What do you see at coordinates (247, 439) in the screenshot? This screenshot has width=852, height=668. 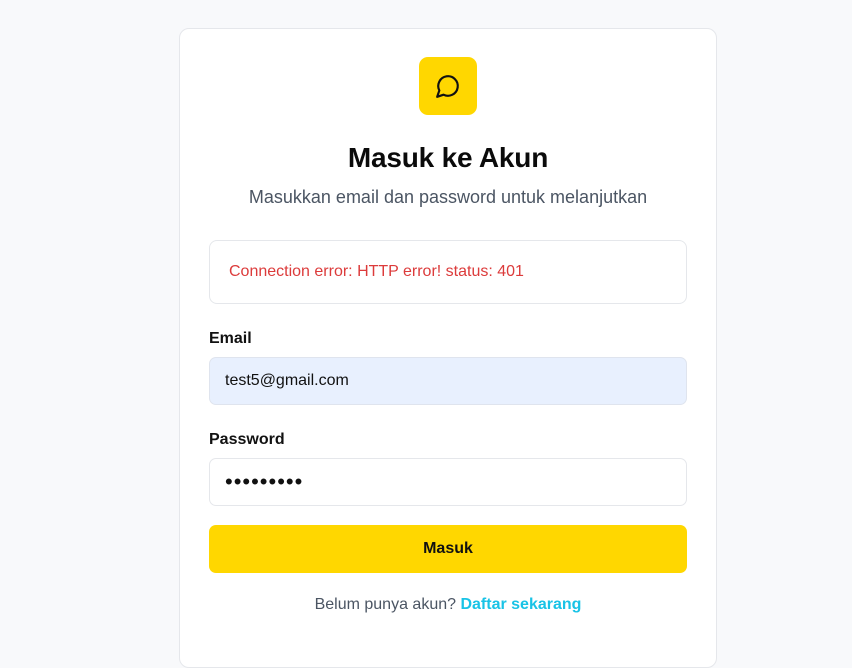 I see `password-label: Password` at bounding box center [247, 439].